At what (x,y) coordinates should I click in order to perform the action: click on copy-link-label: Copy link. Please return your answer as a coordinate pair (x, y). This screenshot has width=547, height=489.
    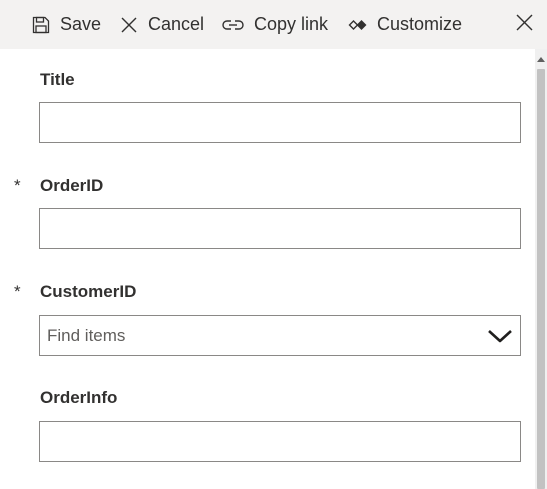
    Looking at the image, I should click on (291, 24).